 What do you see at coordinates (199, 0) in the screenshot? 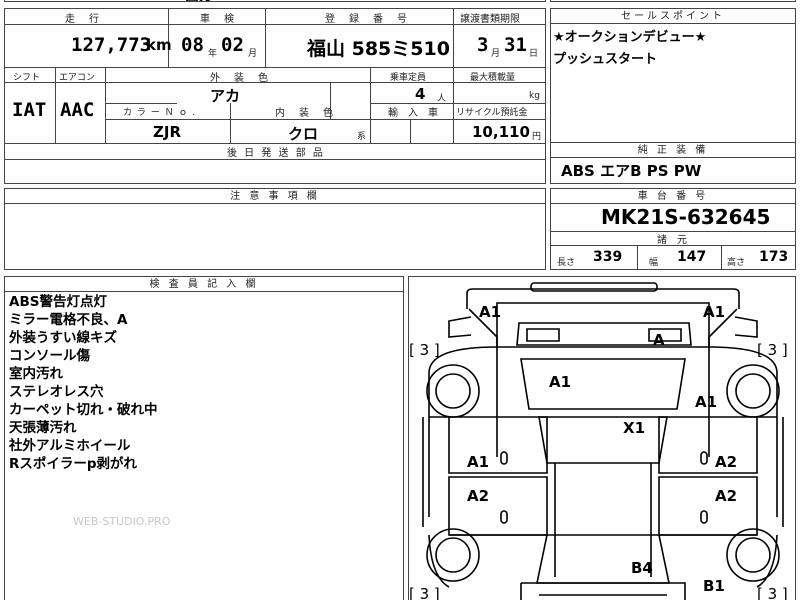
I see `top-partial-fragment: 面分` at bounding box center [199, 0].